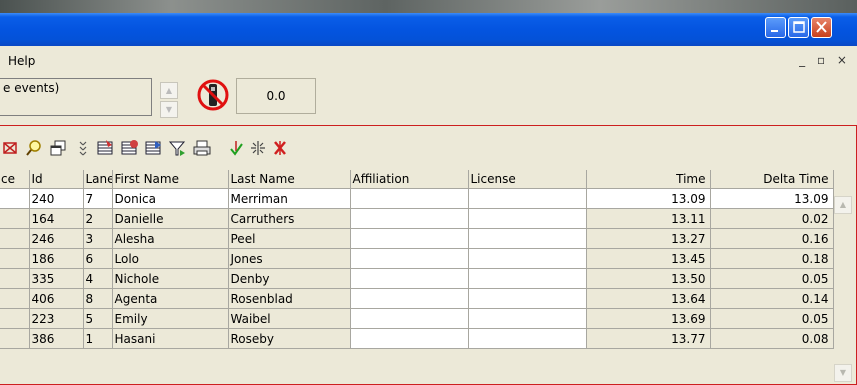 Image resolution: width=857 pixels, height=385 pixels. Describe the element at coordinates (170, 238) in the screenshot. I see `cell-first: Alesha` at that location.